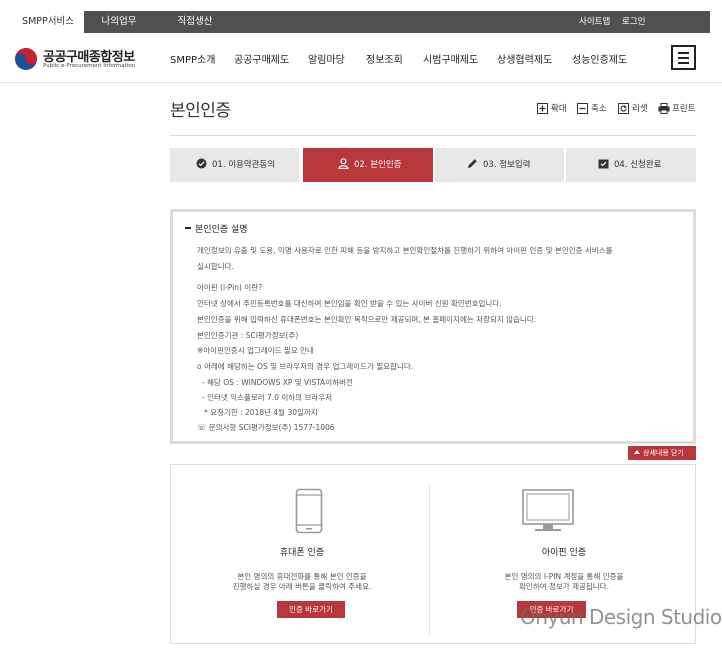 The image size is (722, 651). Describe the element at coordinates (594, 22) in the screenshot. I see `sitemap-link: 사이트맵` at that location.